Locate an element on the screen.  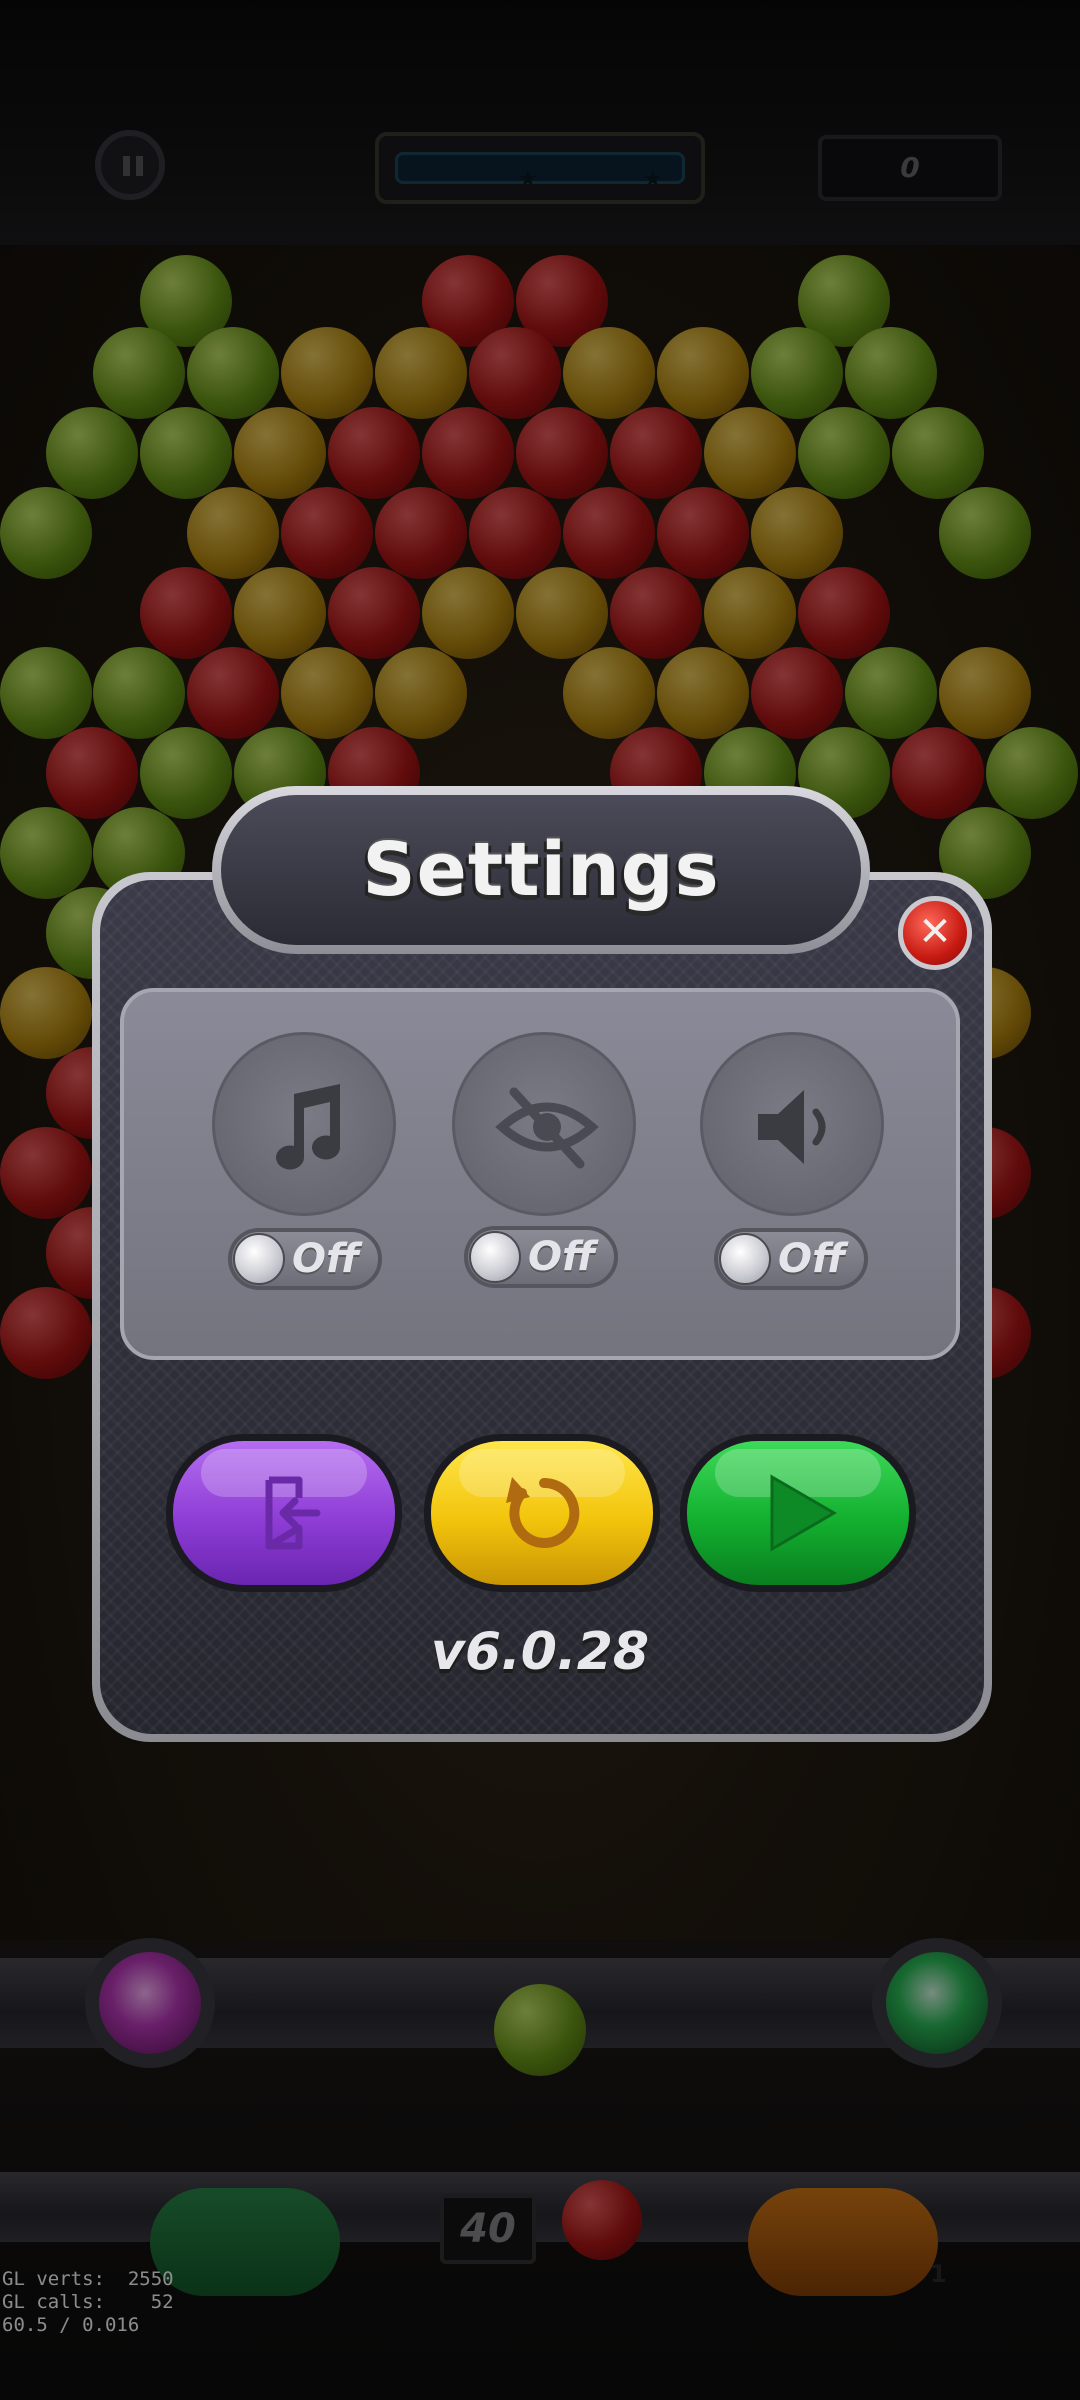
music-toggle: Off is located at coordinates (305, 1259).